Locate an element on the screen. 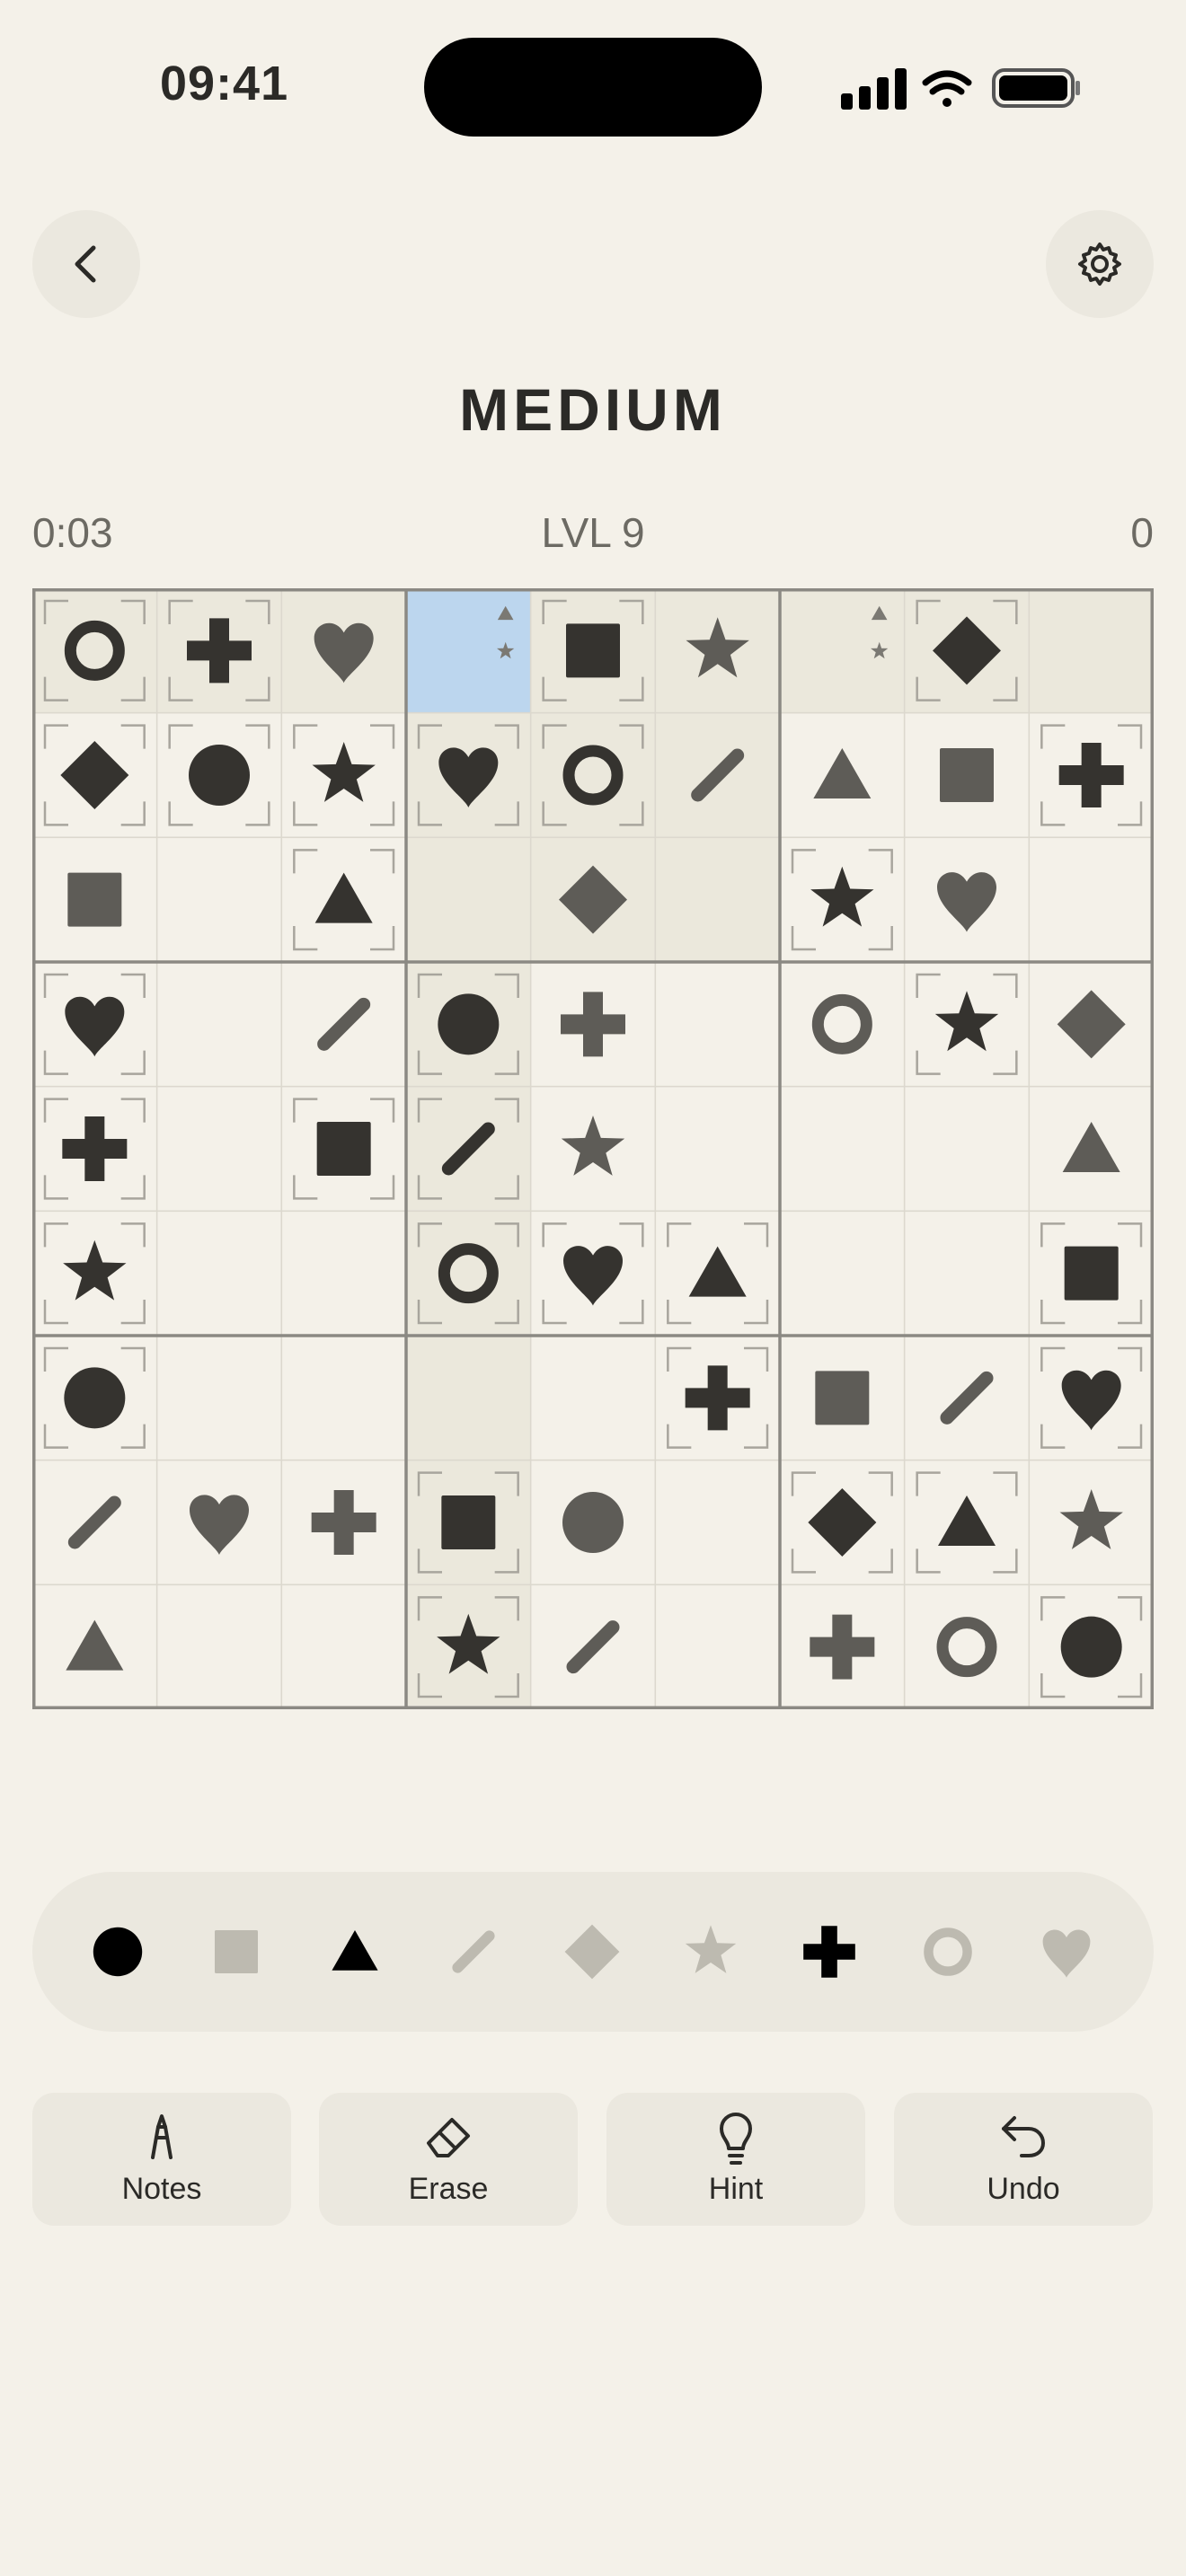  palette-ring is located at coordinates (948, 1951).